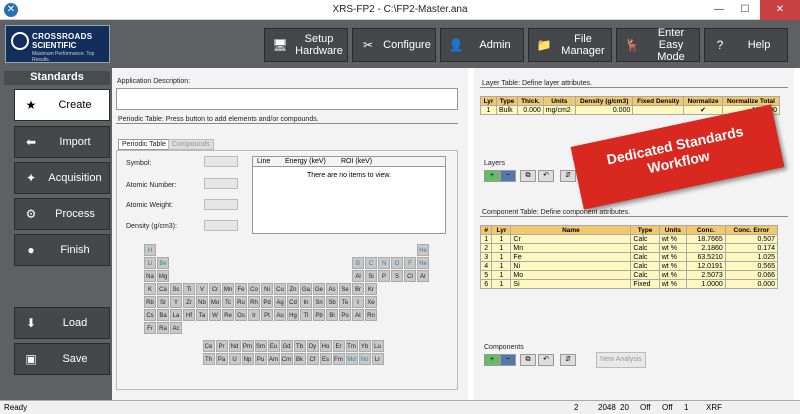  What do you see at coordinates (371, 302) in the screenshot?
I see `element-button-xe: Xe` at bounding box center [371, 302].